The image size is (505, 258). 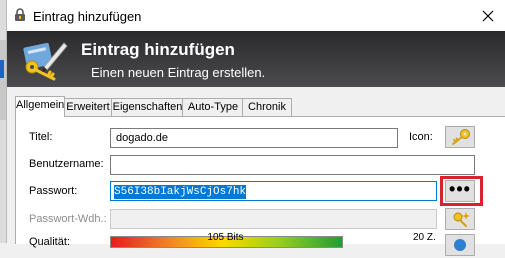 What do you see at coordinates (3, 121) in the screenshot?
I see `background-window-edge` at bounding box center [3, 121].